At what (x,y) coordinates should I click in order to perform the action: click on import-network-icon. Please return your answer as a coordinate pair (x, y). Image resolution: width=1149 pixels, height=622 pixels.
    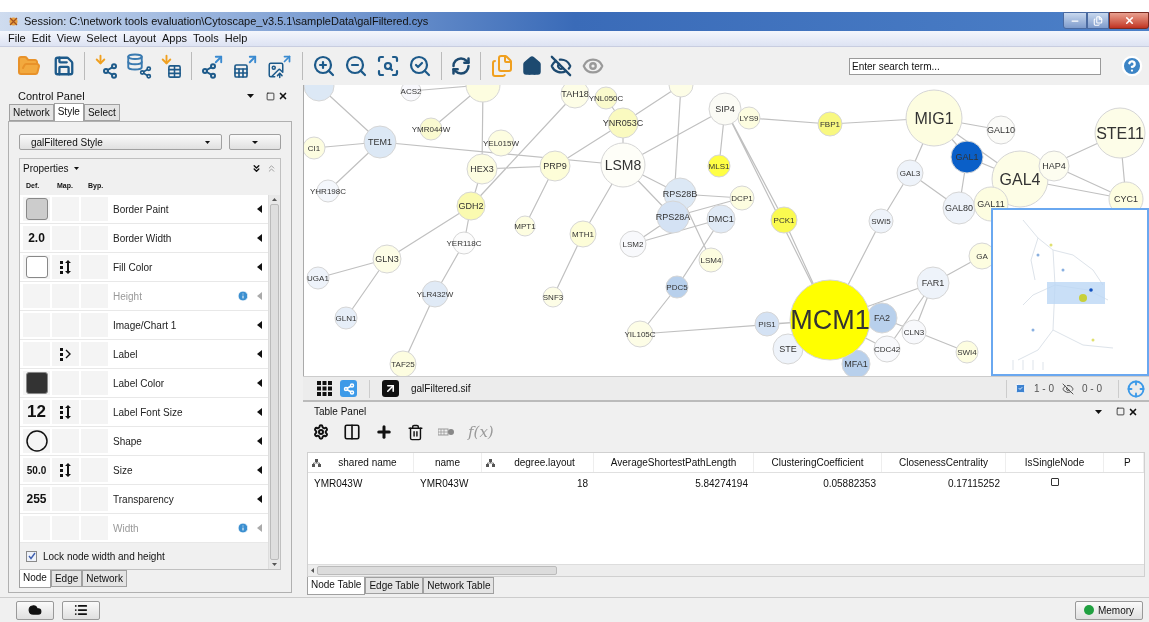
    Looking at the image, I should click on (106, 66).